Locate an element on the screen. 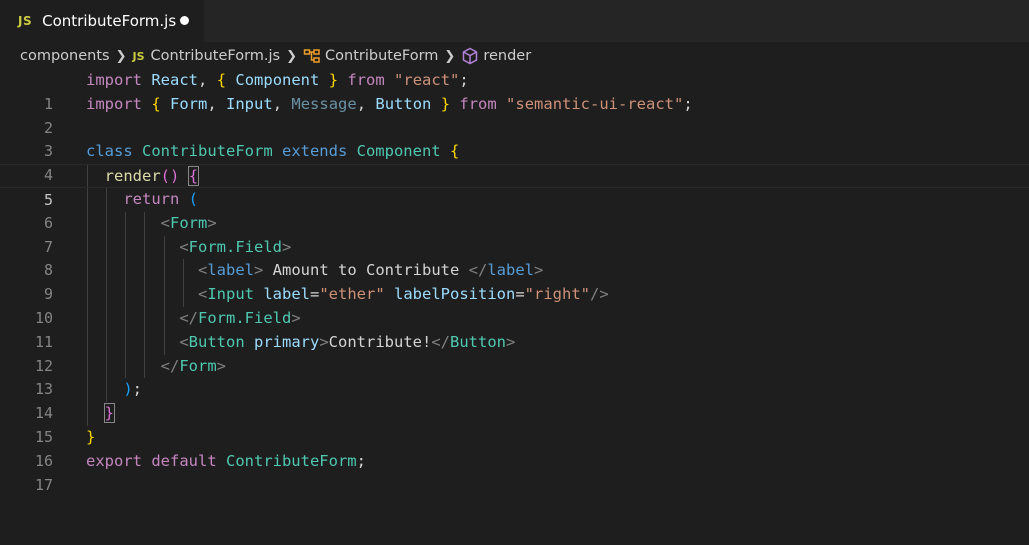 This screenshot has width=1029, height=545. tab-title: ContributeForm.js is located at coordinates (109, 21).